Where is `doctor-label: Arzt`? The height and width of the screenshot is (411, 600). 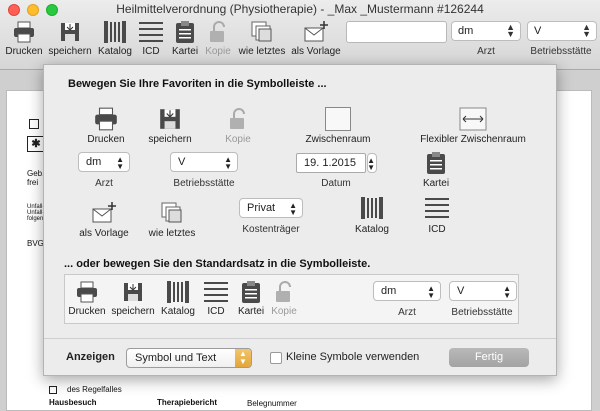
doctor-label: Arzt is located at coordinates (486, 51).